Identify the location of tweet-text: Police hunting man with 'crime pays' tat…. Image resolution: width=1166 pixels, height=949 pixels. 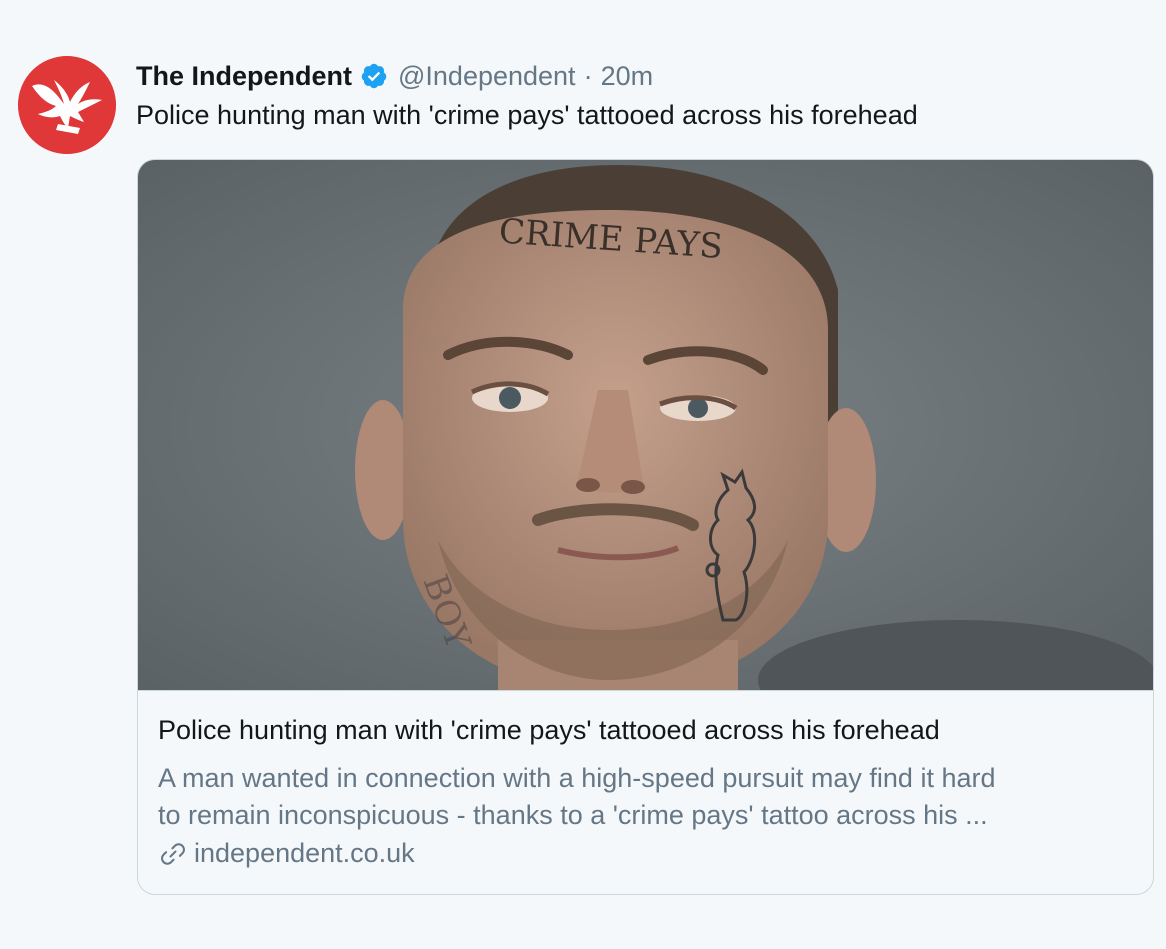
(527, 115).